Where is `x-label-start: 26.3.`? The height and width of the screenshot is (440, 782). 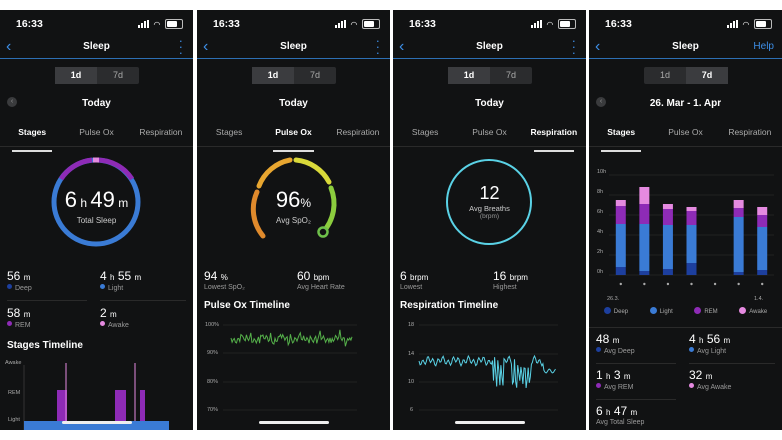
x-label-start: 26.3. is located at coordinates (613, 299).